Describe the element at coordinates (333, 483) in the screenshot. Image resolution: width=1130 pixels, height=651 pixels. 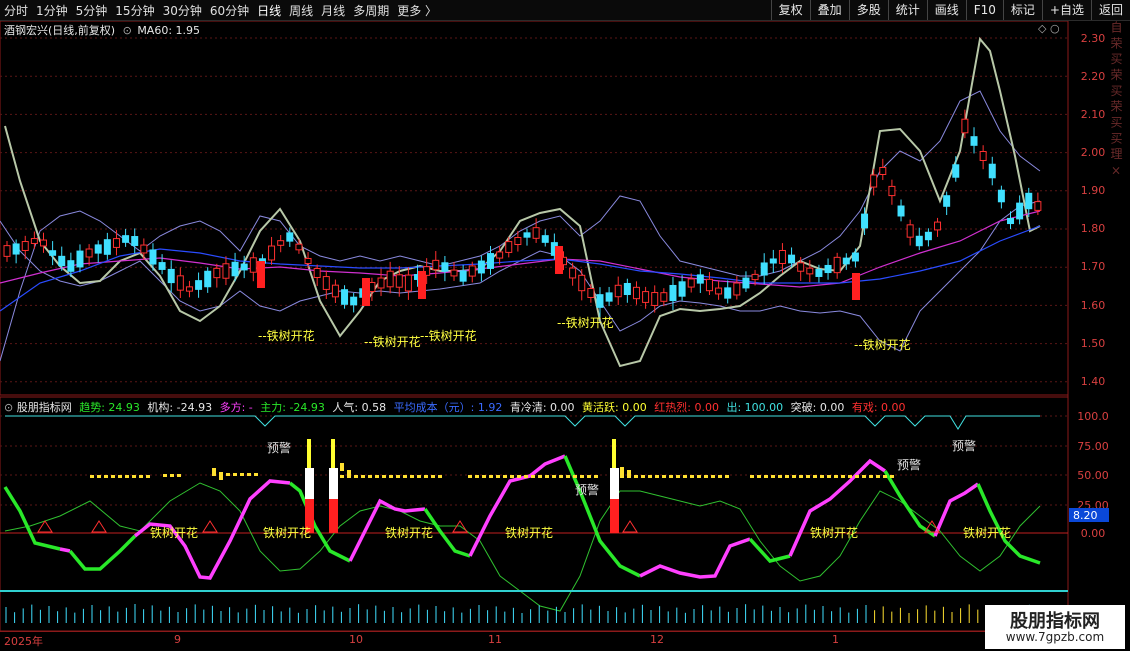
I see `white-bar` at that location.